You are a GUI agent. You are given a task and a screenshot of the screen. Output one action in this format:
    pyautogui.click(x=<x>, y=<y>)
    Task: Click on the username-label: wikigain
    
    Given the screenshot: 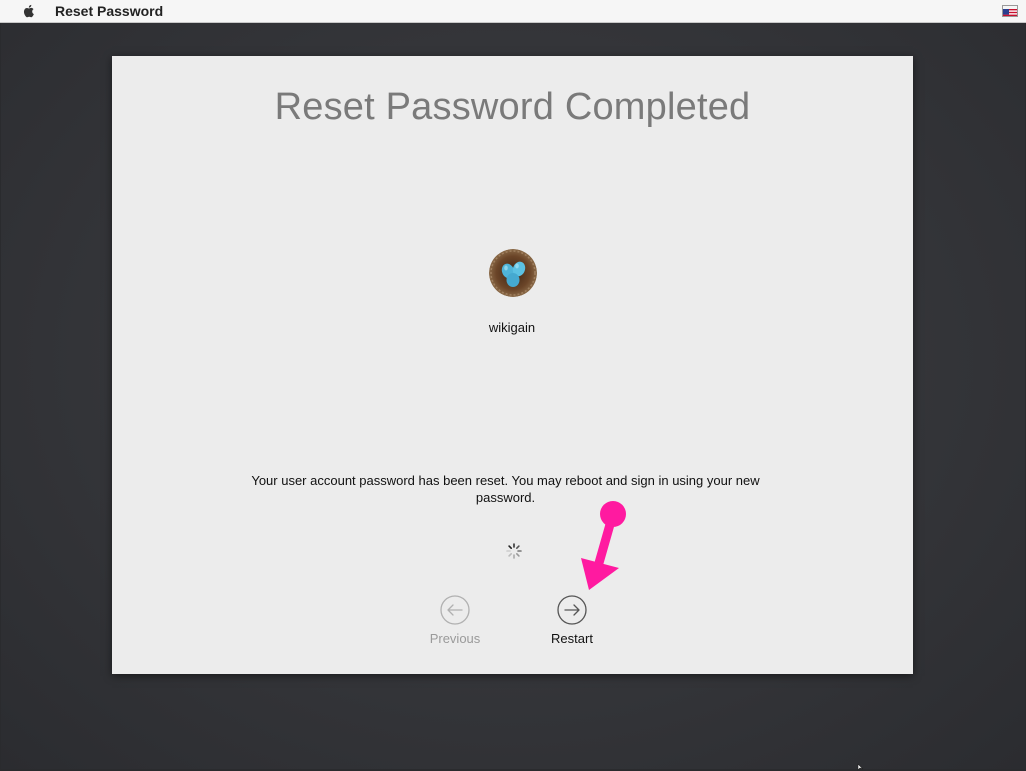 What is the action you would take?
    pyautogui.click(x=512, y=327)
    